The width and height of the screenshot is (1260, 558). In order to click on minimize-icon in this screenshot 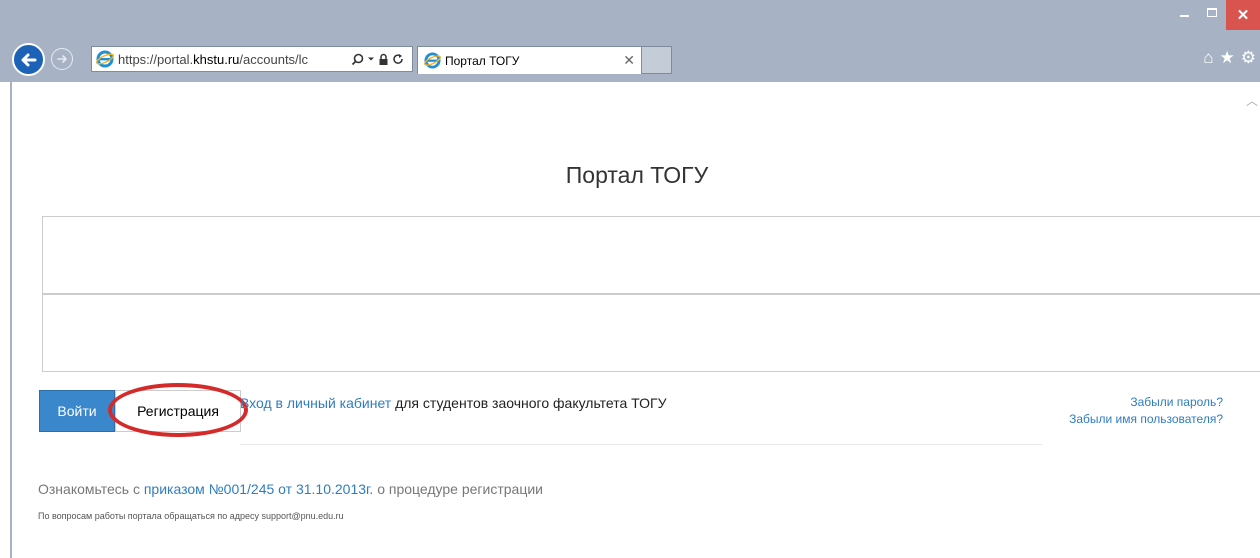, I will do `click(1184, 12)`.